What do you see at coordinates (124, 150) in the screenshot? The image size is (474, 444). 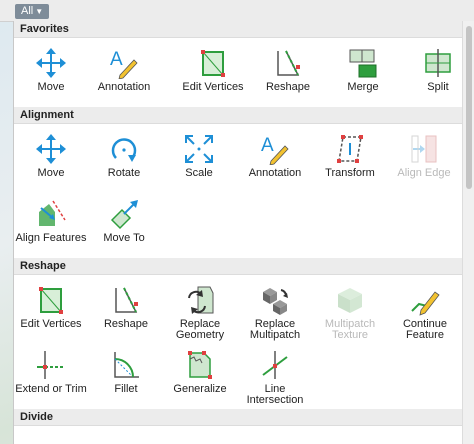 I see `rotate-icon` at bounding box center [124, 150].